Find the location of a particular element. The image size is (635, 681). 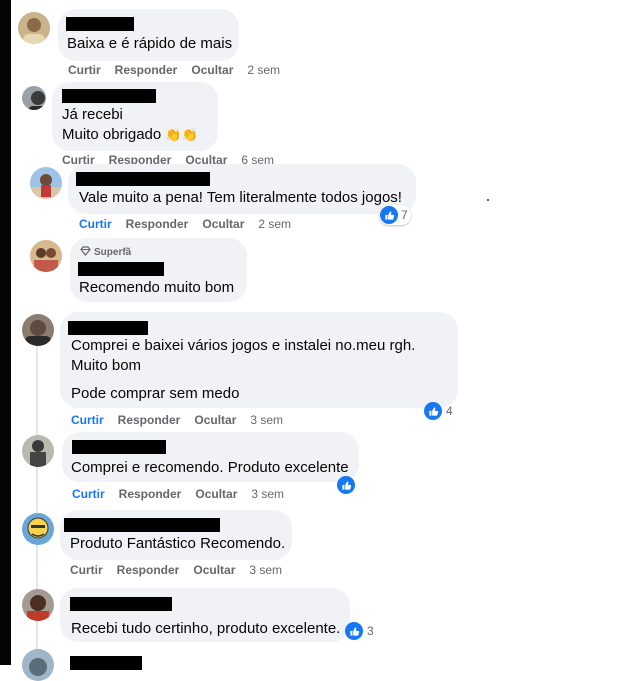

reaction-number: 7 is located at coordinates (404, 215).